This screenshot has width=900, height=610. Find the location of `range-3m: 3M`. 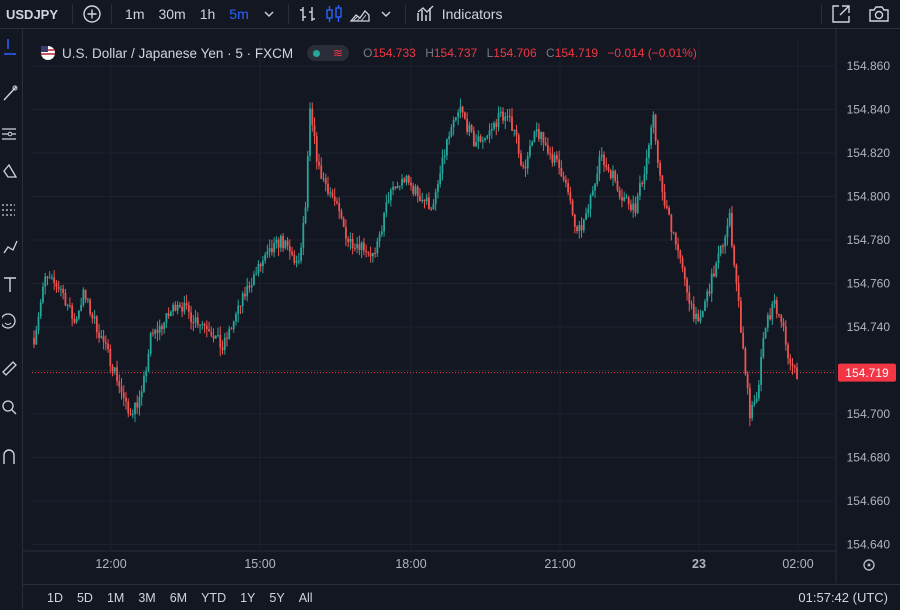

range-3m: 3M is located at coordinates (146, 598).